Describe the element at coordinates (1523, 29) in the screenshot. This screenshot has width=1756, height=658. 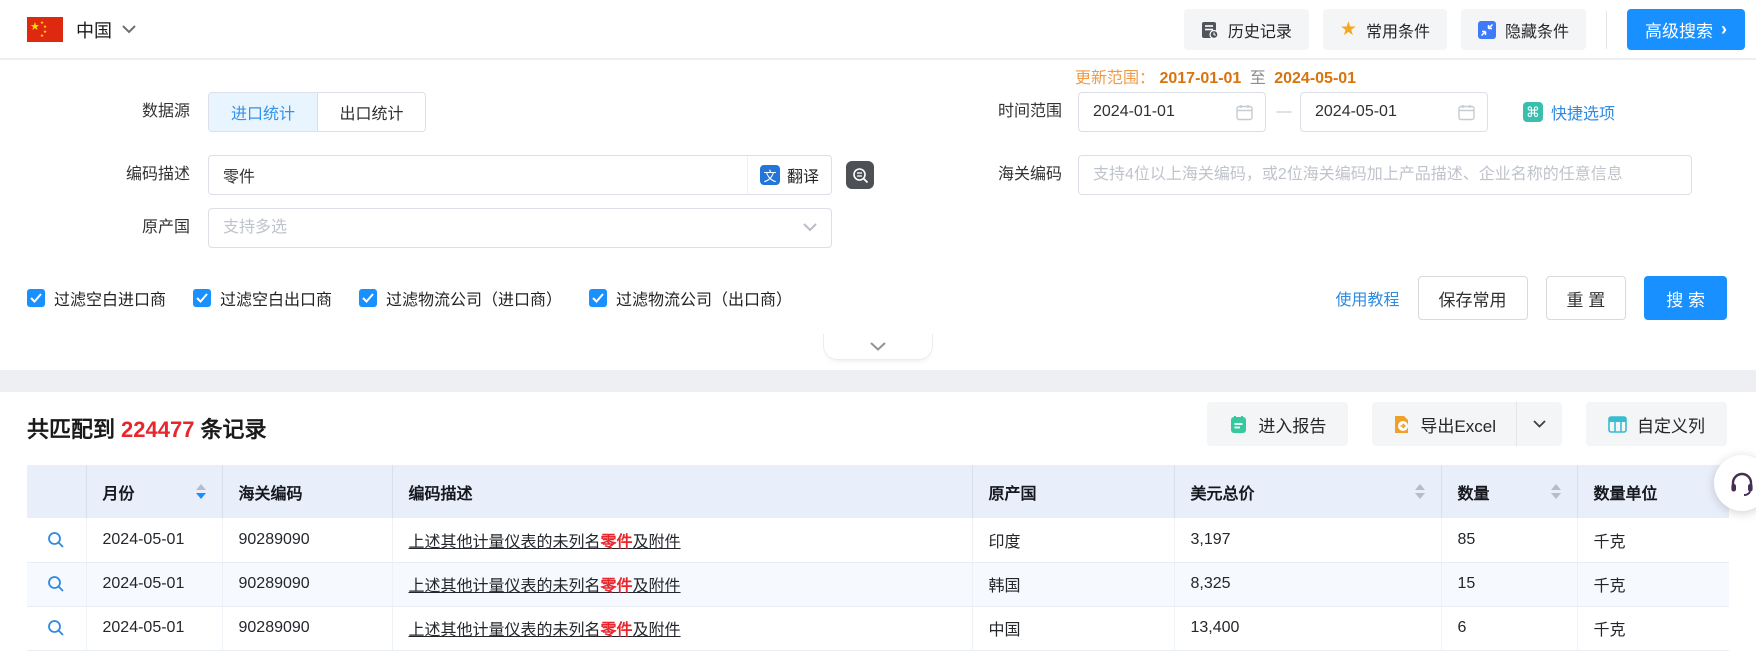
I see `hide-conditions-button: 隐藏条件` at that location.